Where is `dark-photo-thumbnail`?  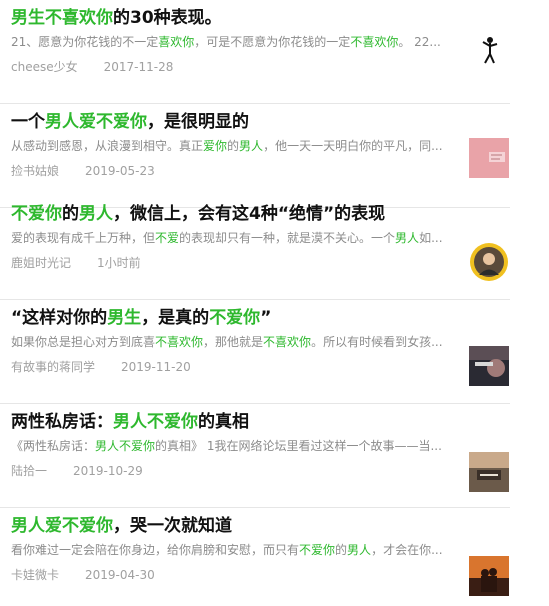
dark-photo-thumbnail is located at coordinates (489, 366).